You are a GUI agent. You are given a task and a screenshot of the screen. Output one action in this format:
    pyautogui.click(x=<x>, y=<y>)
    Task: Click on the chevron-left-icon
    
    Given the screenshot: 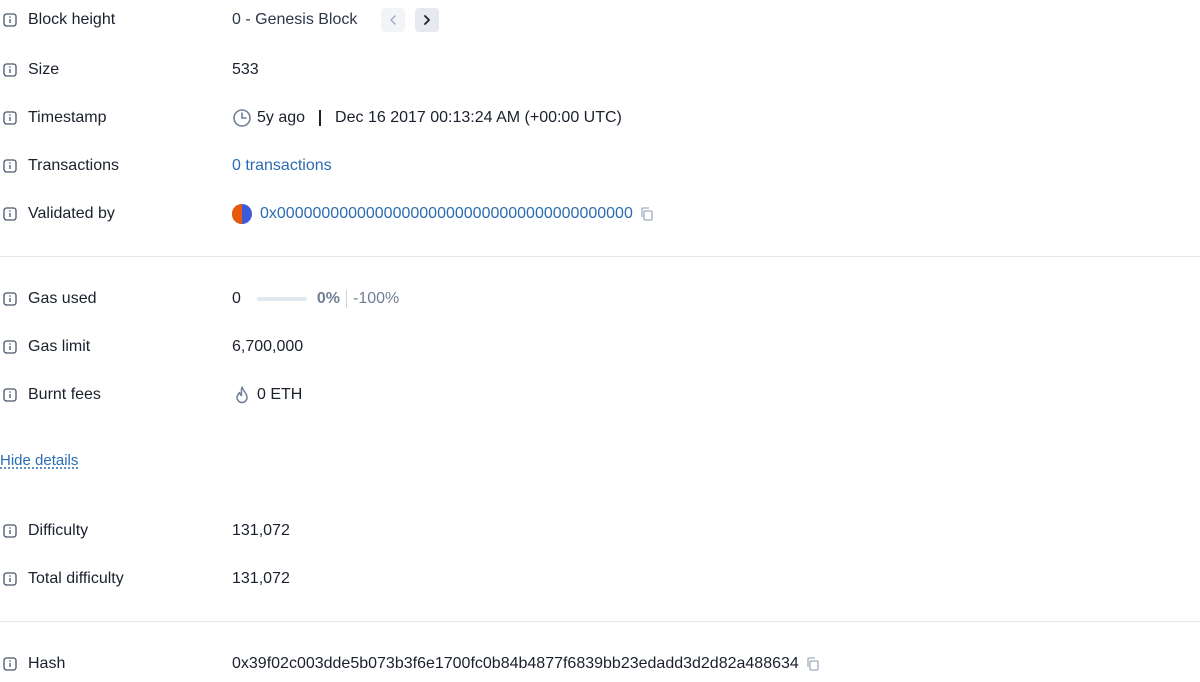 What is the action you would take?
    pyautogui.click(x=393, y=20)
    